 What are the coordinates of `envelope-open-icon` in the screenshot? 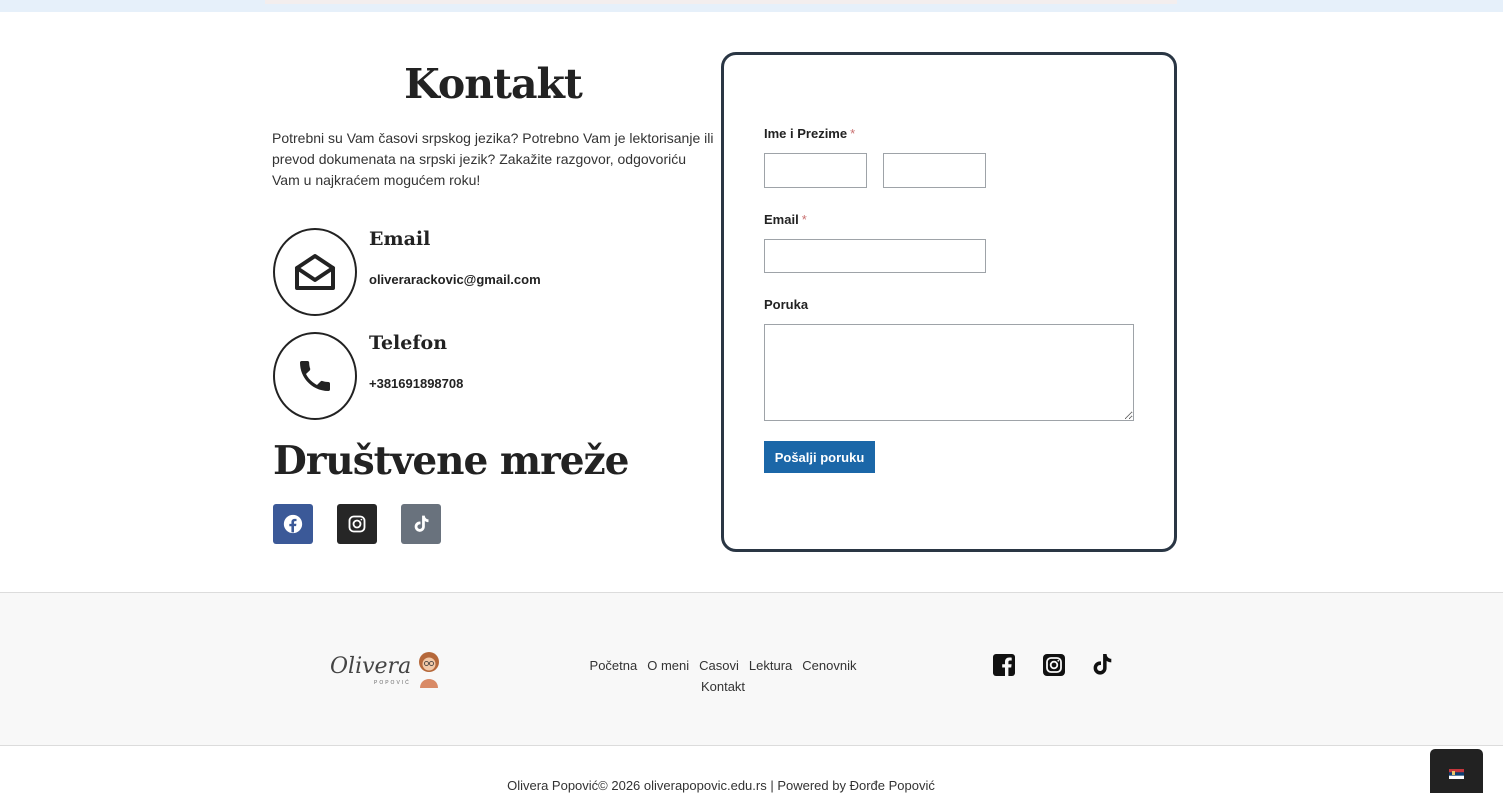 It's located at (315, 272).